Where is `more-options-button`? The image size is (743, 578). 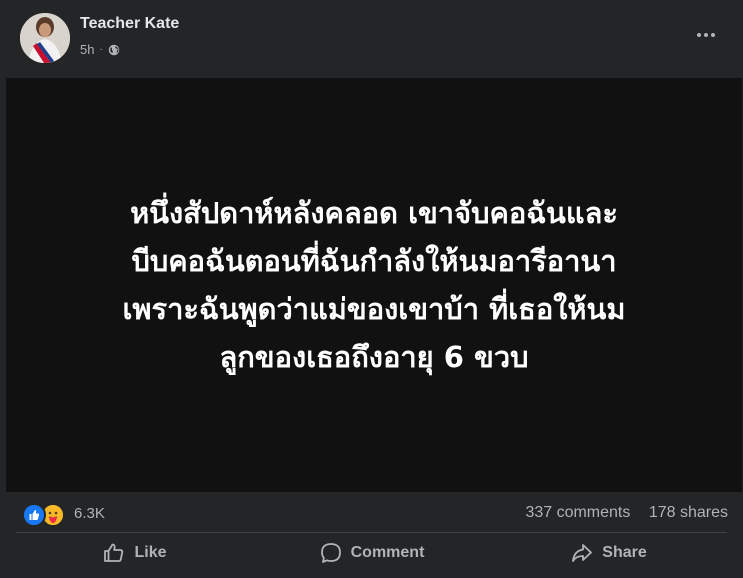
more-options-button is located at coordinates (706, 35).